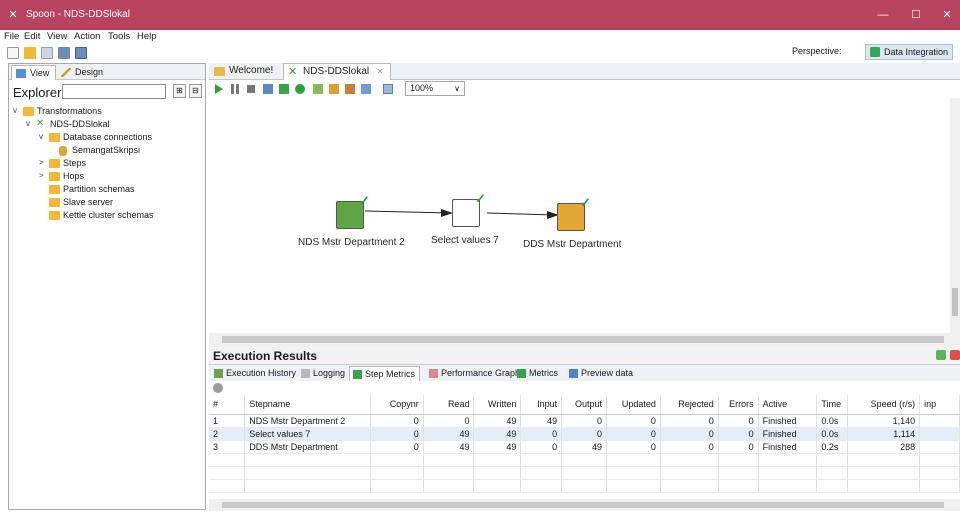  I want to click on column-header-input: Input, so click(541, 405).